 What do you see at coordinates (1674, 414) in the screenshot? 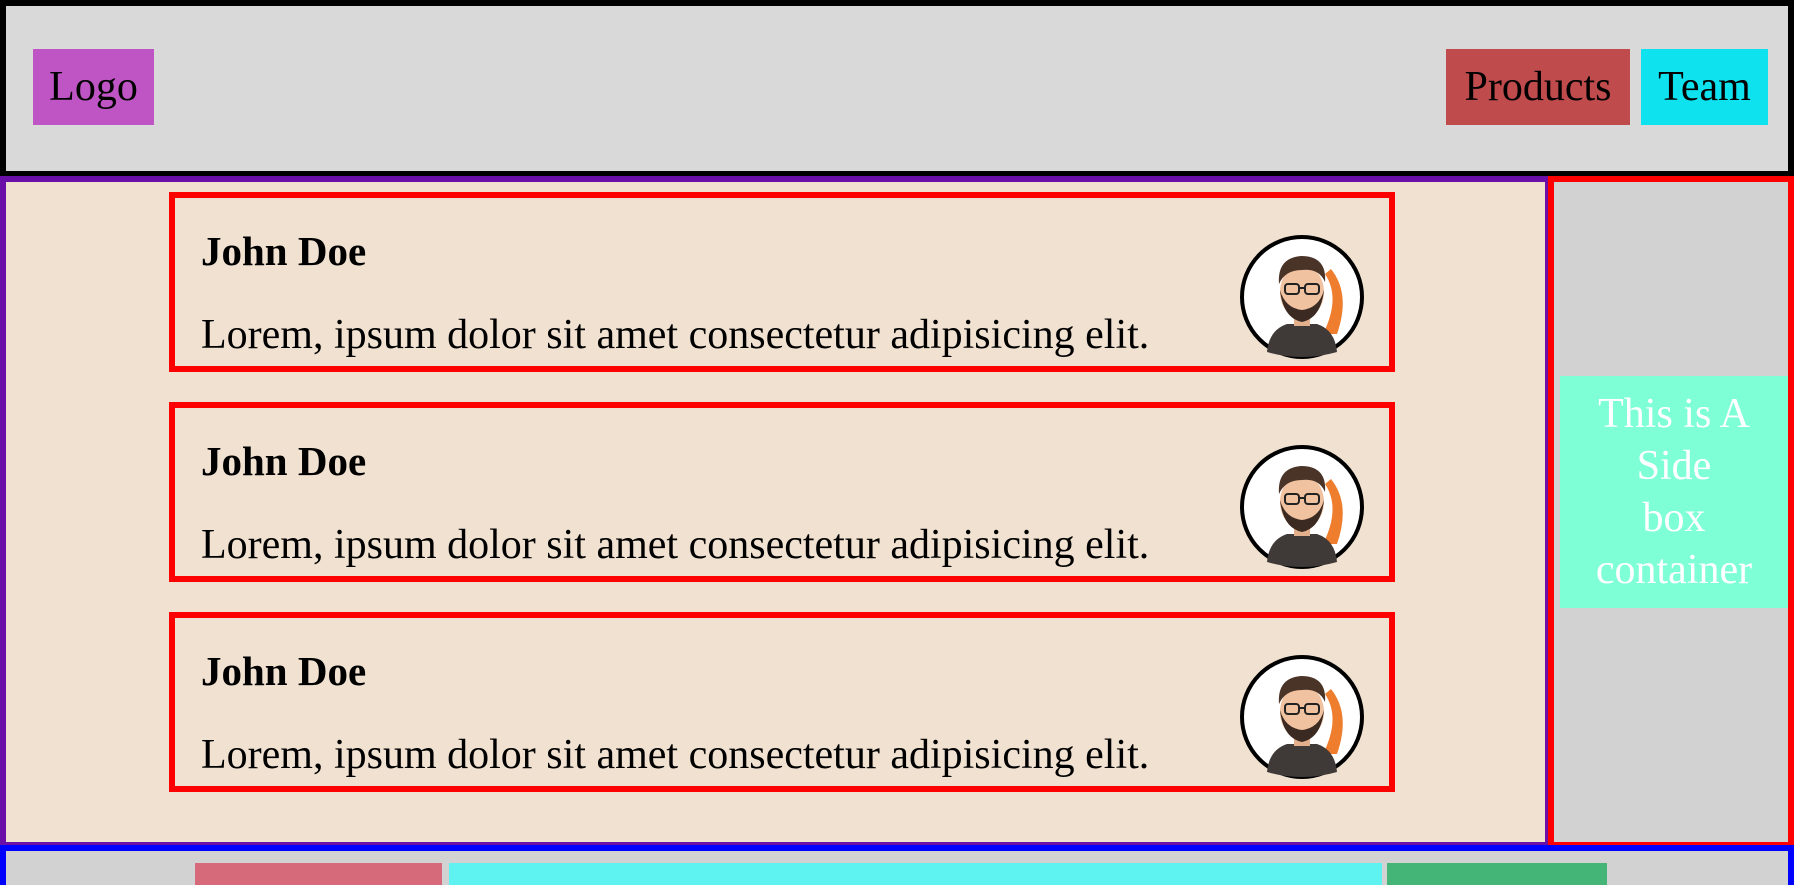
I see `side-box-line: This is A` at bounding box center [1674, 414].